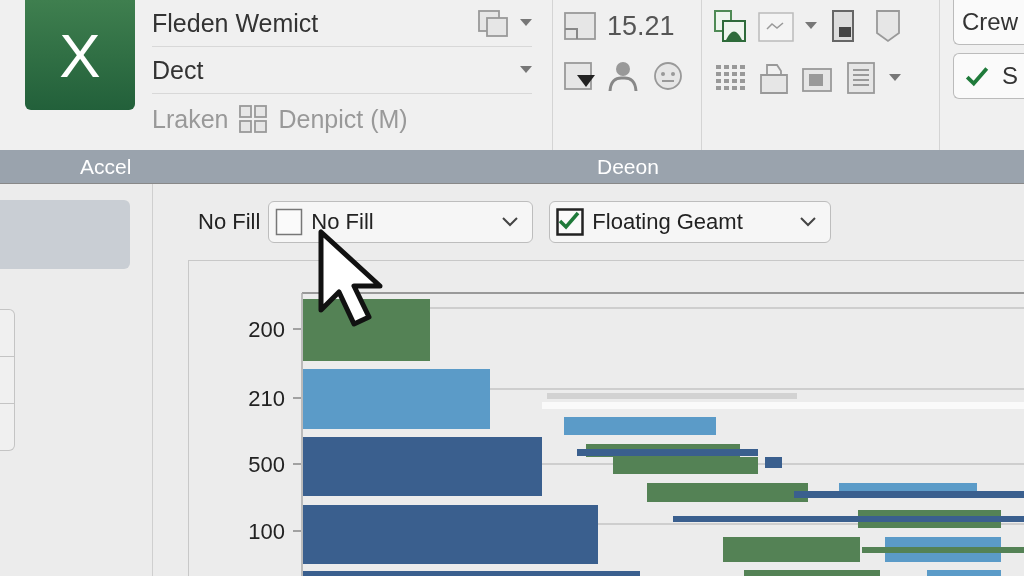 This screenshot has width=1024, height=576. Describe the element at coordinates (266, 329) in the screenshot. I see `axis-label: 200` at that location.